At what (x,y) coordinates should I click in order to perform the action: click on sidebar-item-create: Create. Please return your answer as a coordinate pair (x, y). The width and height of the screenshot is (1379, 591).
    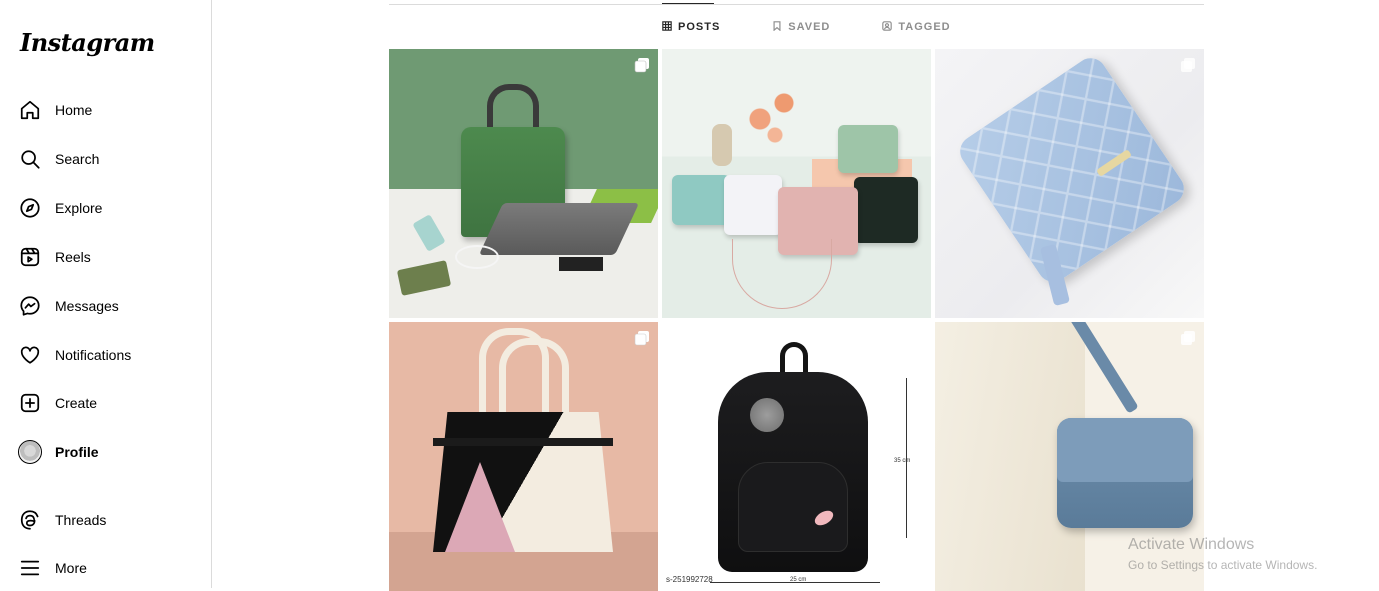
    Looking at the image, I should click on (108, 403).